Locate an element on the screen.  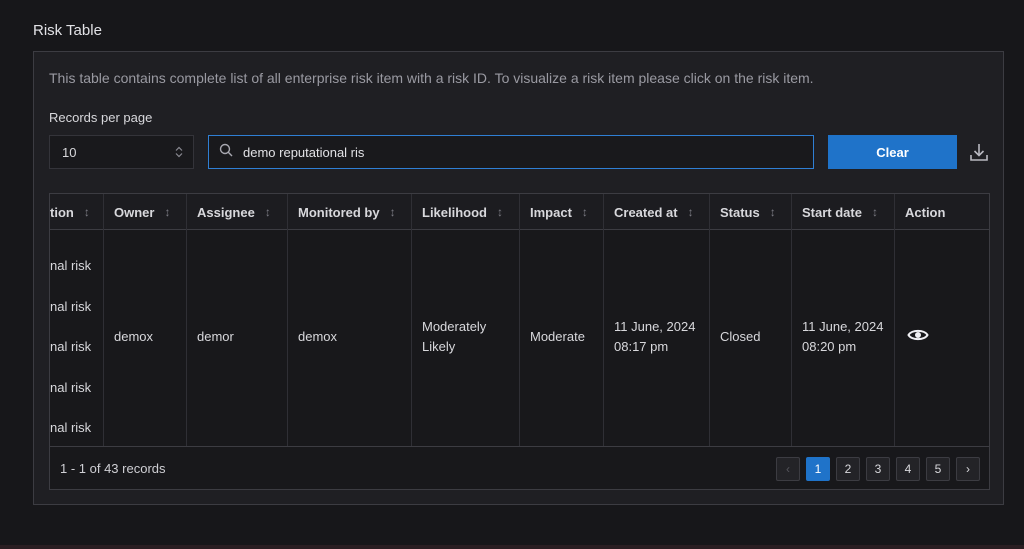
column-header-impact: Impact ↕ is located at coordinates (562, 212).